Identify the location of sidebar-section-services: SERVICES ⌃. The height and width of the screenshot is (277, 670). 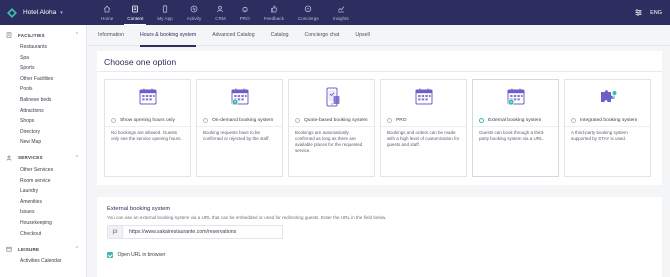
(43, 158).